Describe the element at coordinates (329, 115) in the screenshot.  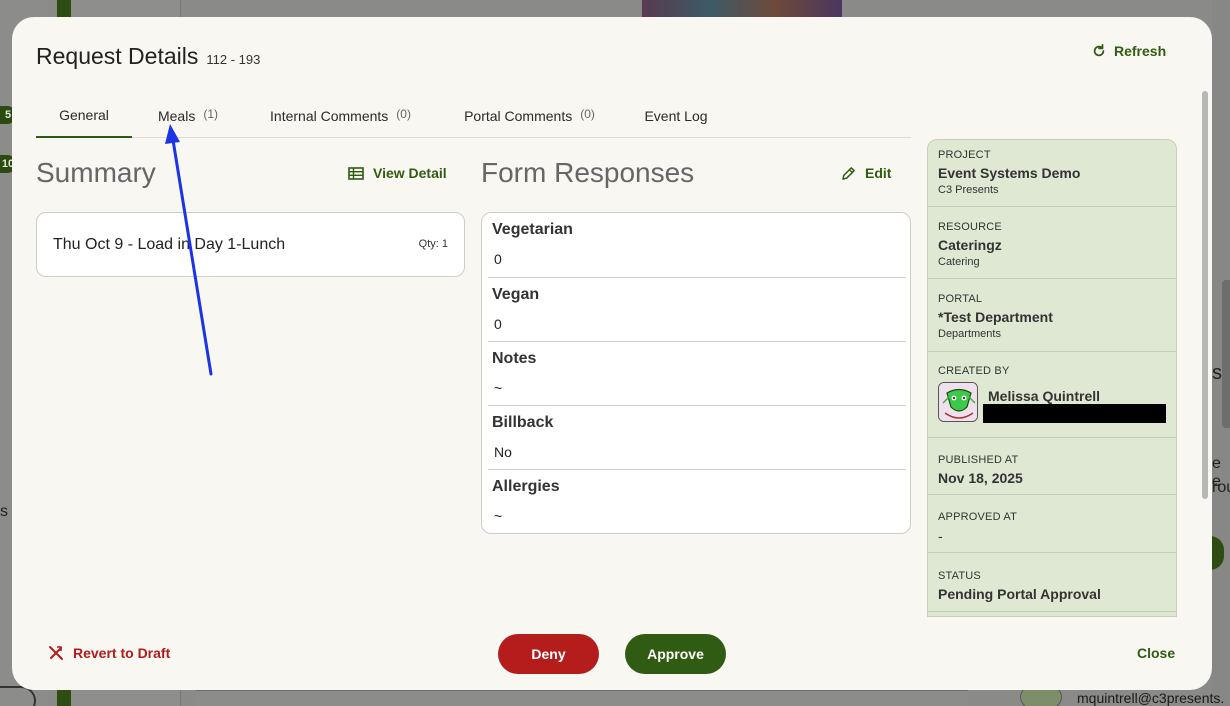
I see `tab-label: Internal Comments` at that location.